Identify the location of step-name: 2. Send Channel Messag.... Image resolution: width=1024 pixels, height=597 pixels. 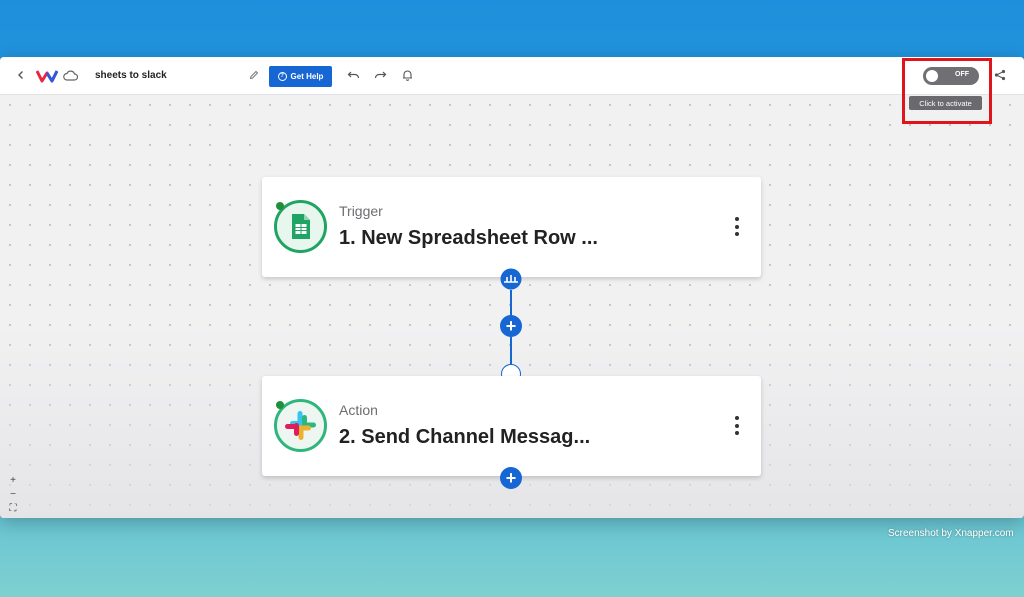
(465, 437).